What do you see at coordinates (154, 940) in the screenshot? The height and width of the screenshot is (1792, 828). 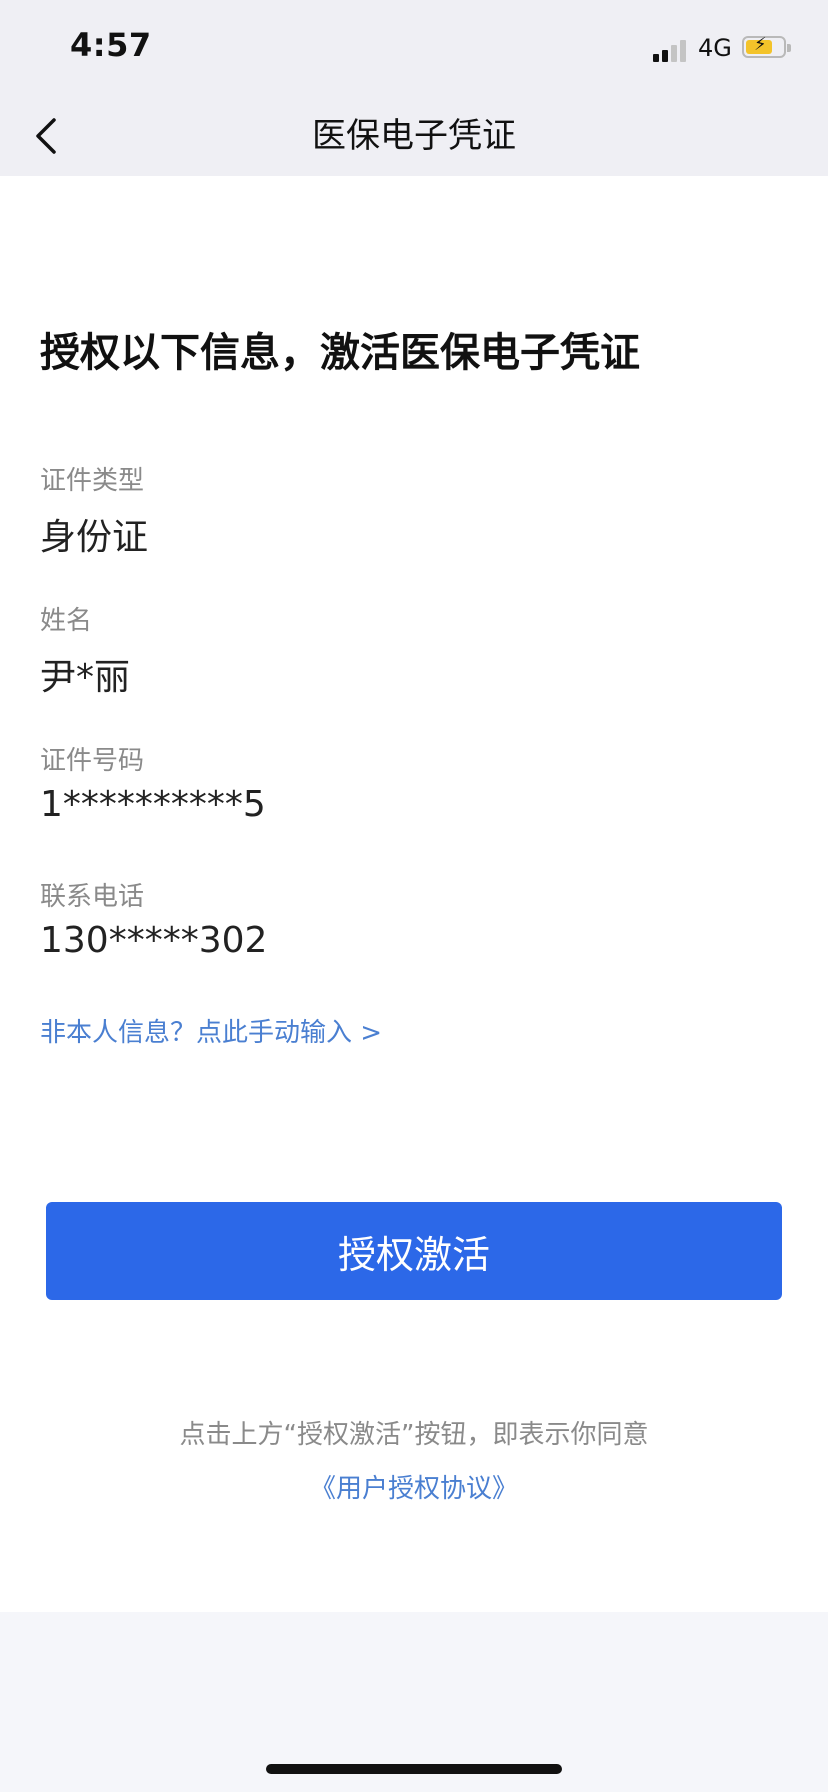 I see `phone-value: 130*****302` at bounding box center [154, 940].